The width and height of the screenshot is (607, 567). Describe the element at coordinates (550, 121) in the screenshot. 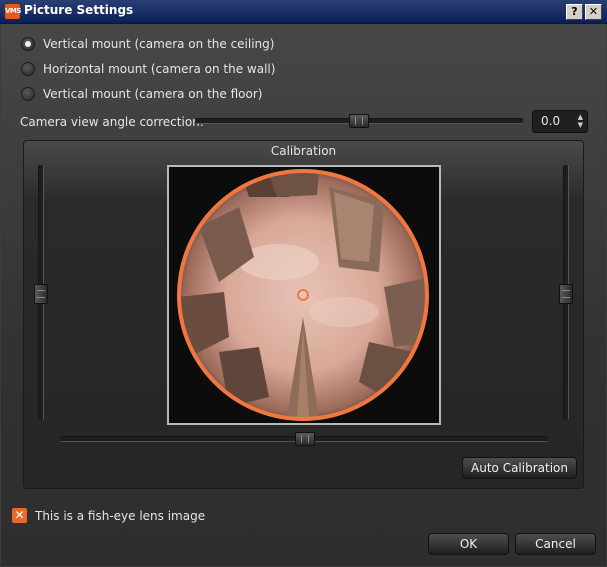

I see `angle-value: 0.0` at that location.